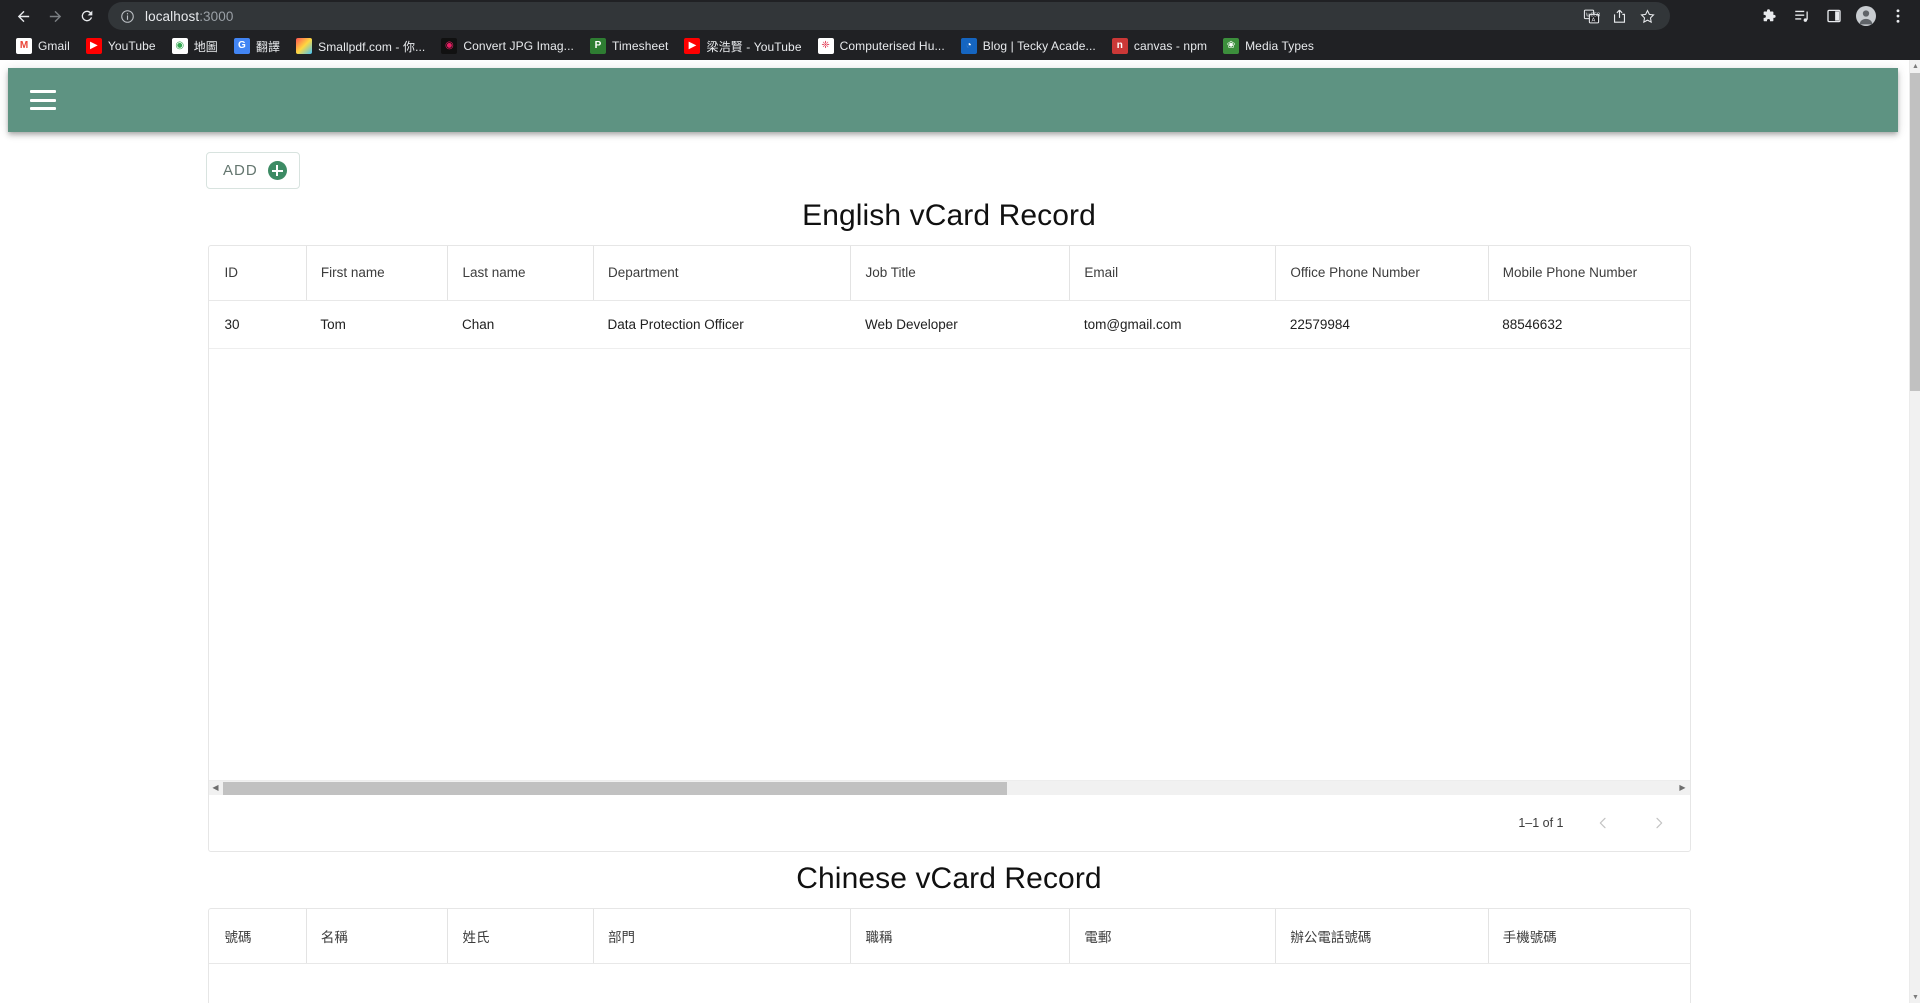  What do you see at coordinates (1382, 936) in the screenshot?
I see `column-header-office-phone-zh: 辦公電話號碼` at bounding box center [1382, 936].